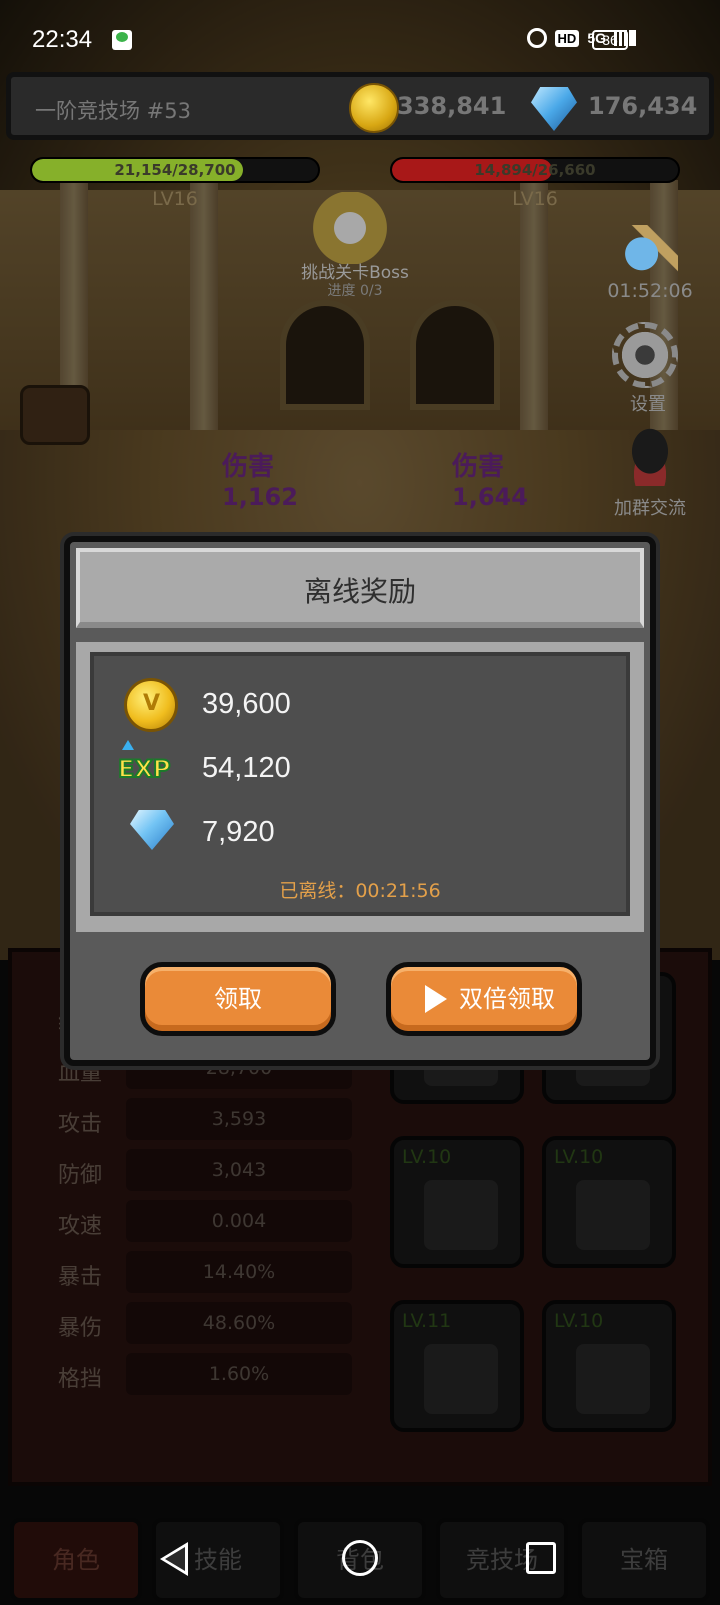 The image size is (720, 1605). What do you see at coordinates (149, 765) in the screenshot?
I see `exp-icon: EXP` at bounding box center [149, 765].